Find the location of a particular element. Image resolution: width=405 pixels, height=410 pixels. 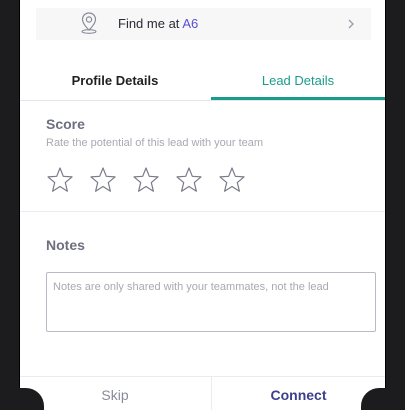

score-title: Score is located at coordinates (65, 124).